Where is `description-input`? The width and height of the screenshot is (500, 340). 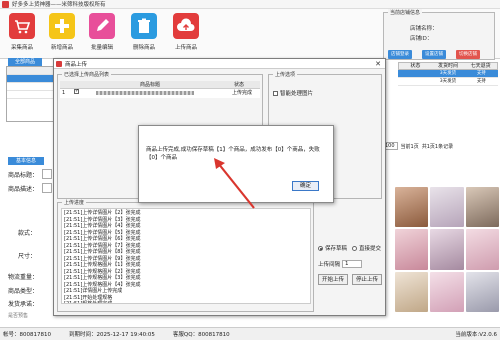
description-input is located at coordinates (47, 188).